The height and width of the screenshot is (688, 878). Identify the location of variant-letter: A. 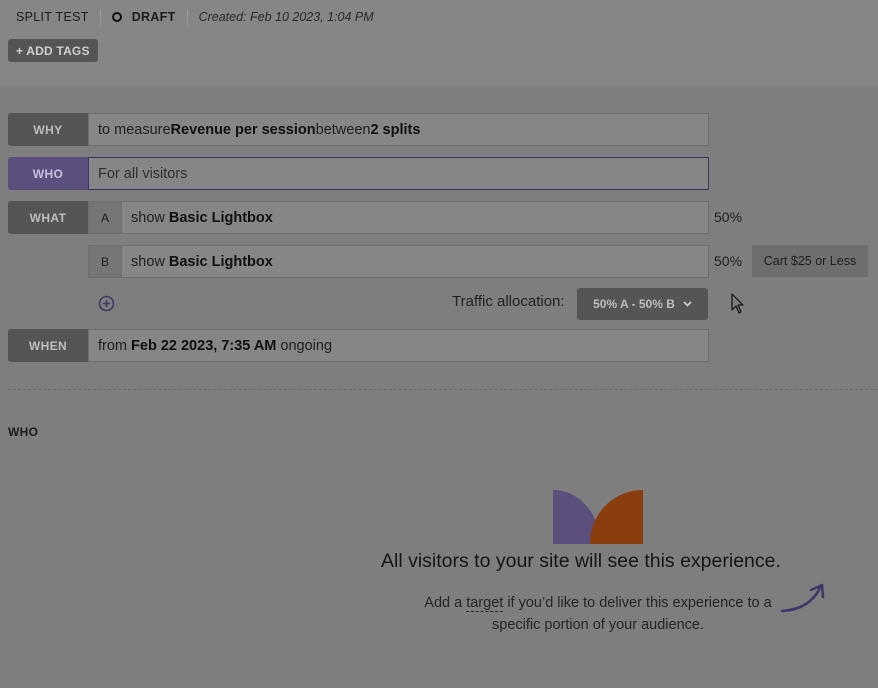
(104, 217).